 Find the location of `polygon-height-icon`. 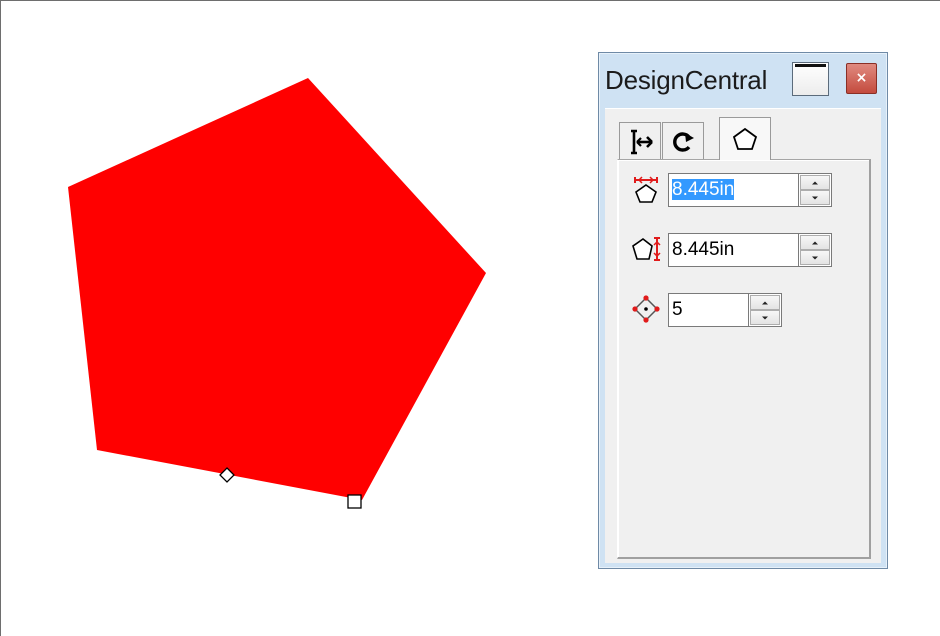

polygon-height-icon is located at coordinates (646, 249).